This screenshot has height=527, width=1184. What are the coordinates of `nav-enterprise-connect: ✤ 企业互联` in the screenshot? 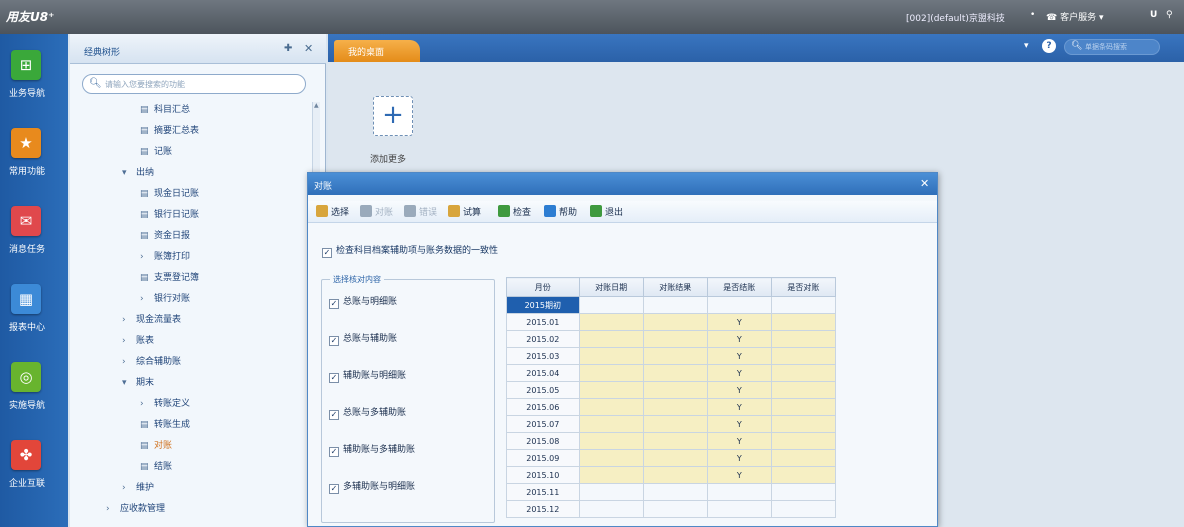 It's located at (34, 470).